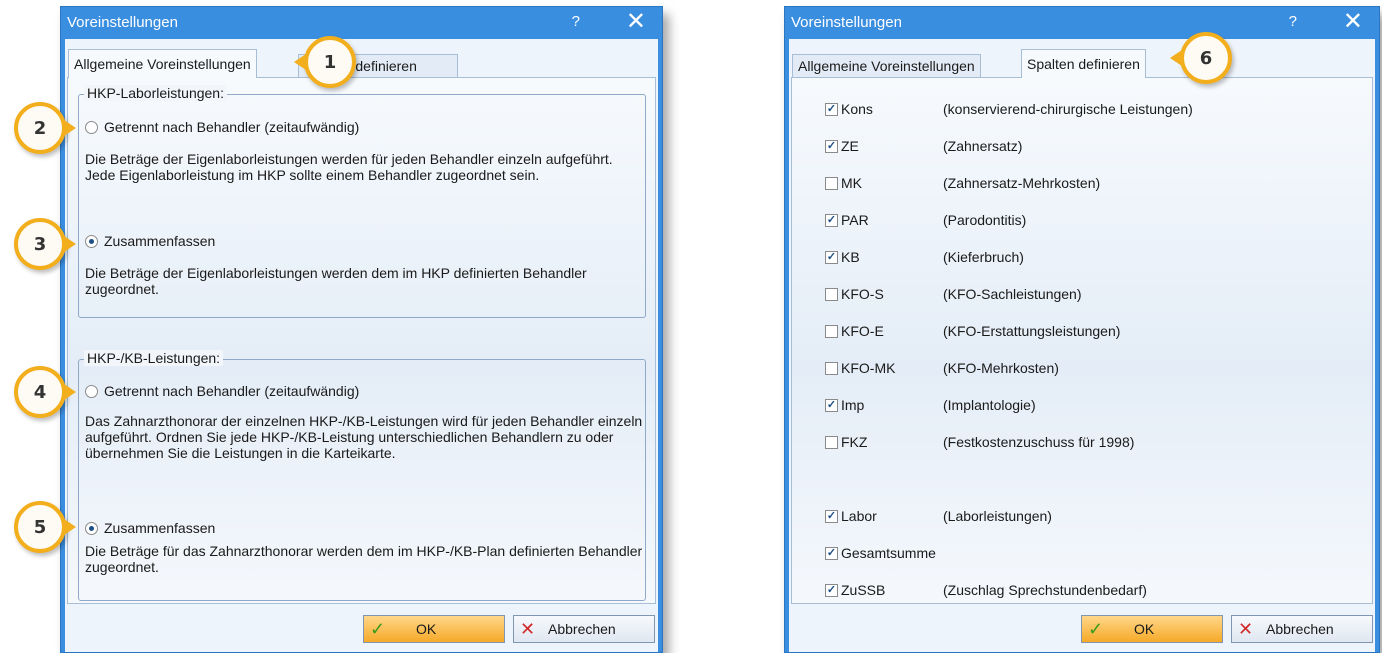  What do you see at coordinates (40, 128) in the screenshot?
I see `callout-number: 2` at bounding box center [40, 128].